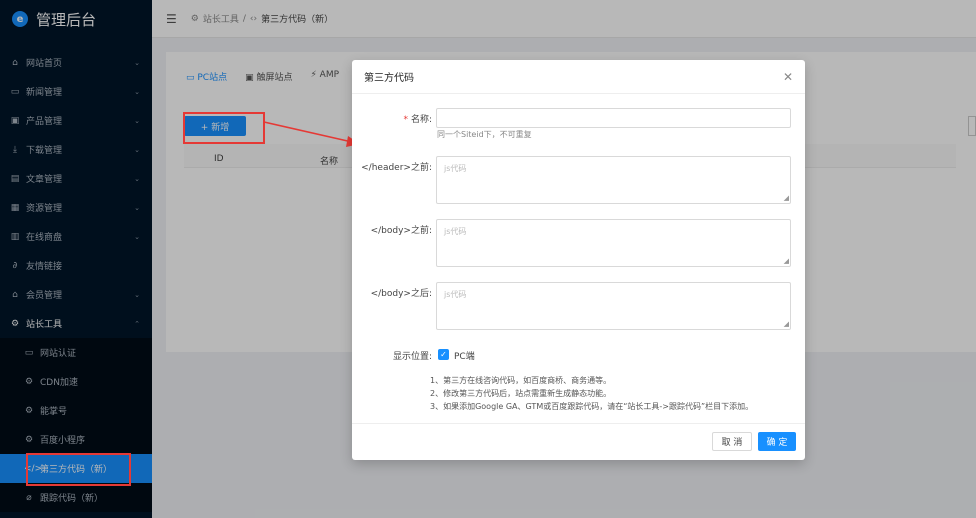 The width and height of the screenshot is (976, 518). Describe the element at coordinates (224, 128) in the screenshot. I see `annotation-box-add` at that location.